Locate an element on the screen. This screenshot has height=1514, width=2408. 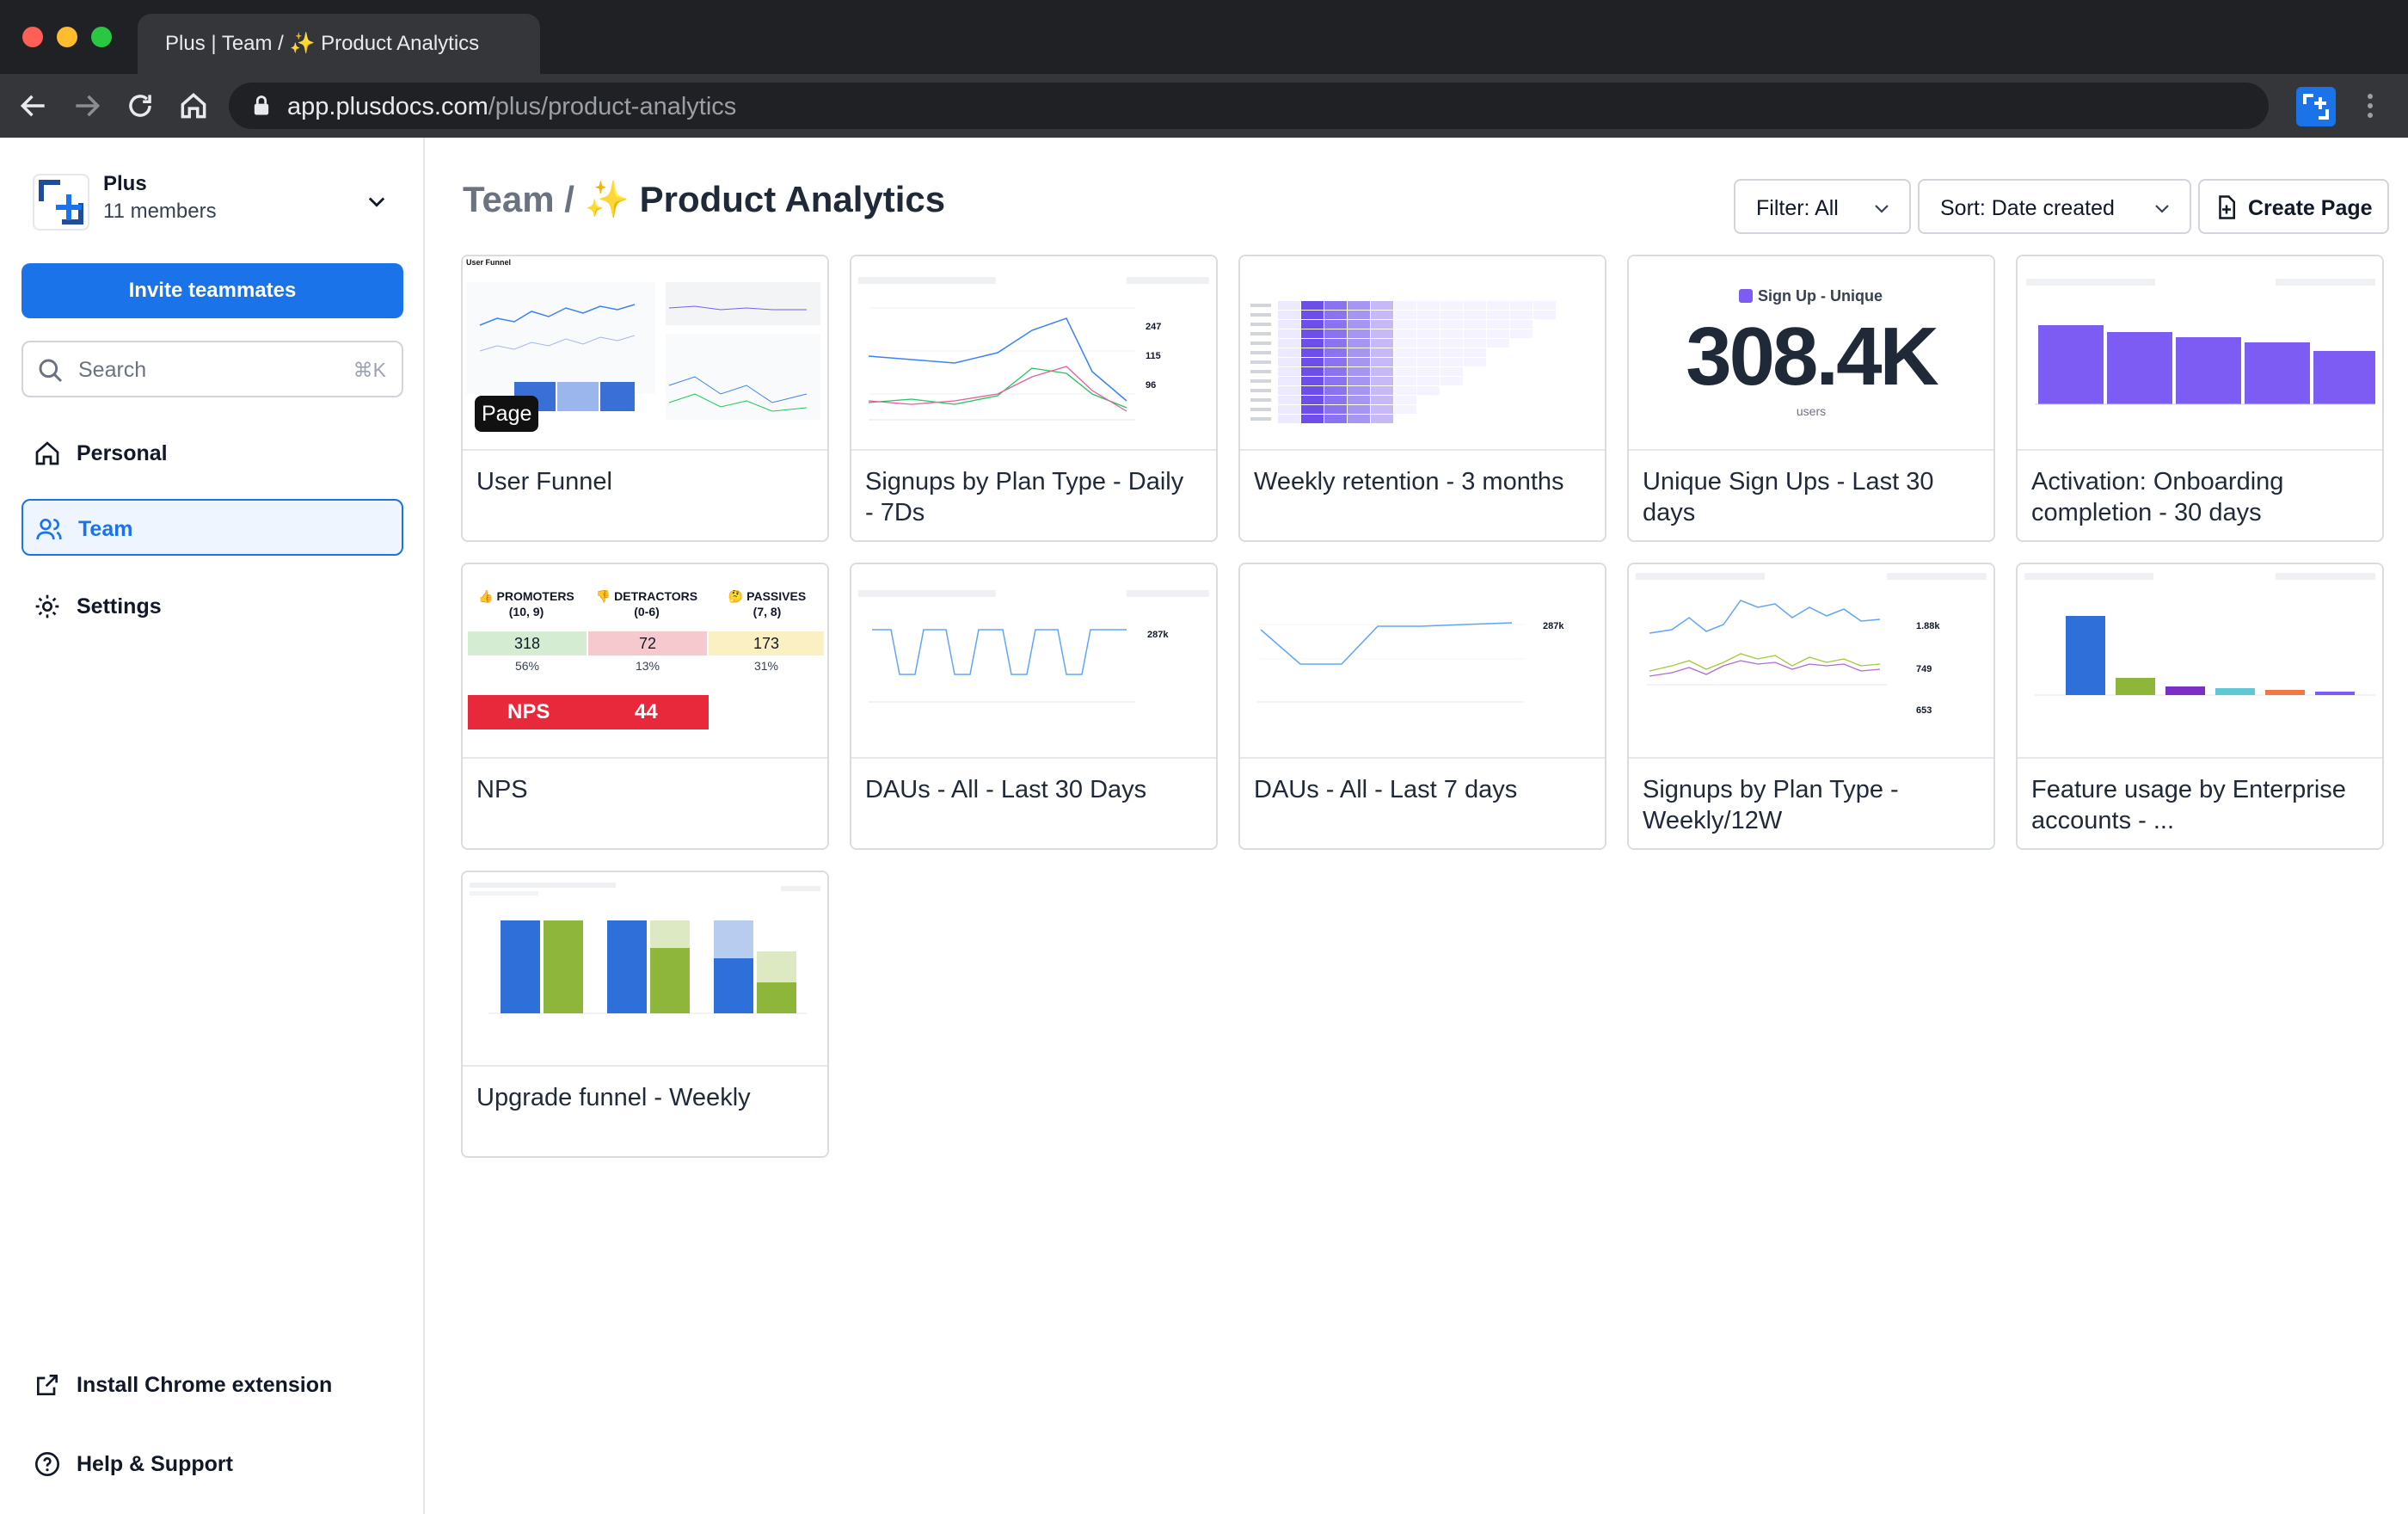
nps-passives-range: (7, 8) is located at coordinates (767, 612).